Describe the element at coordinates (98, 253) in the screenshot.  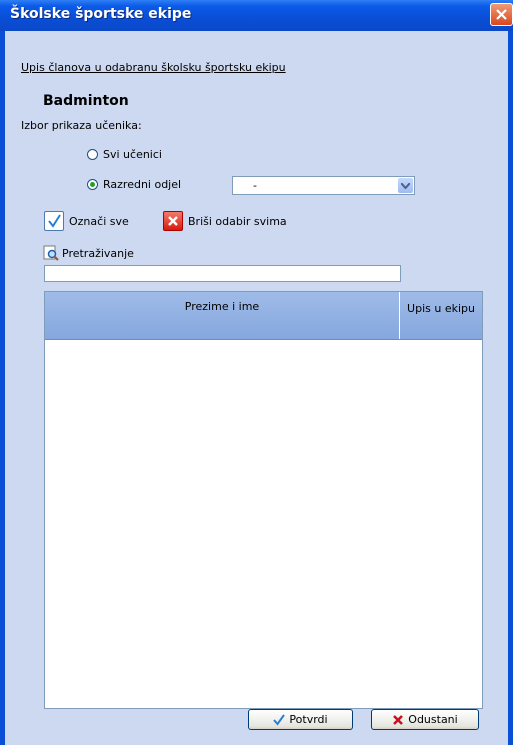
I see `search-label: Pretraživanje` at that location.